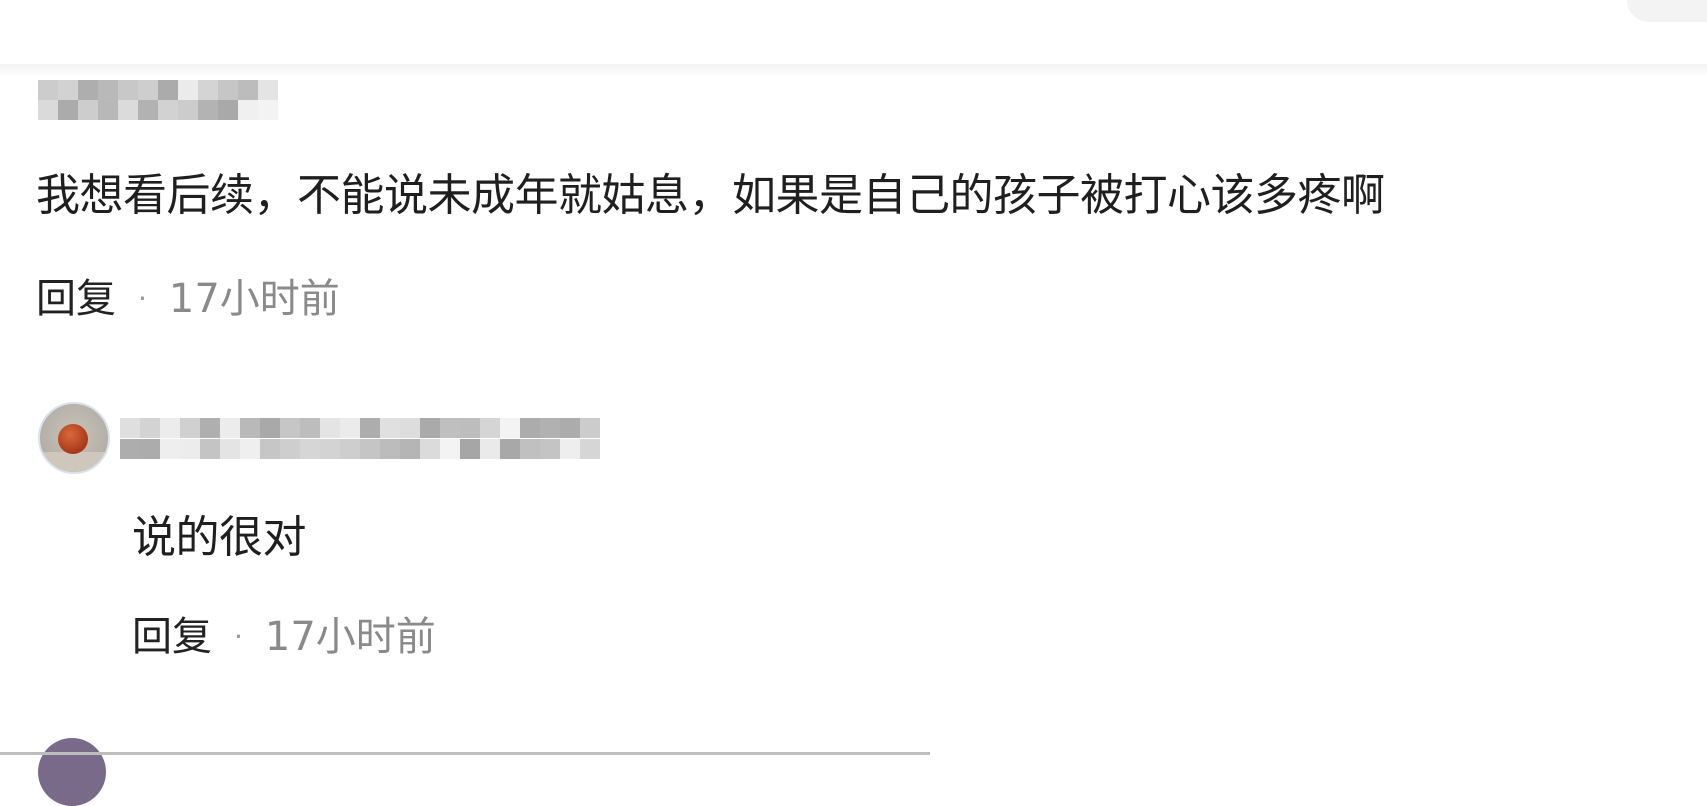 This screenshot has height=806, width=1707. Describe the element at coordinates (853, 71) in the screenshot. I see `top-bar-shadow` at that location.